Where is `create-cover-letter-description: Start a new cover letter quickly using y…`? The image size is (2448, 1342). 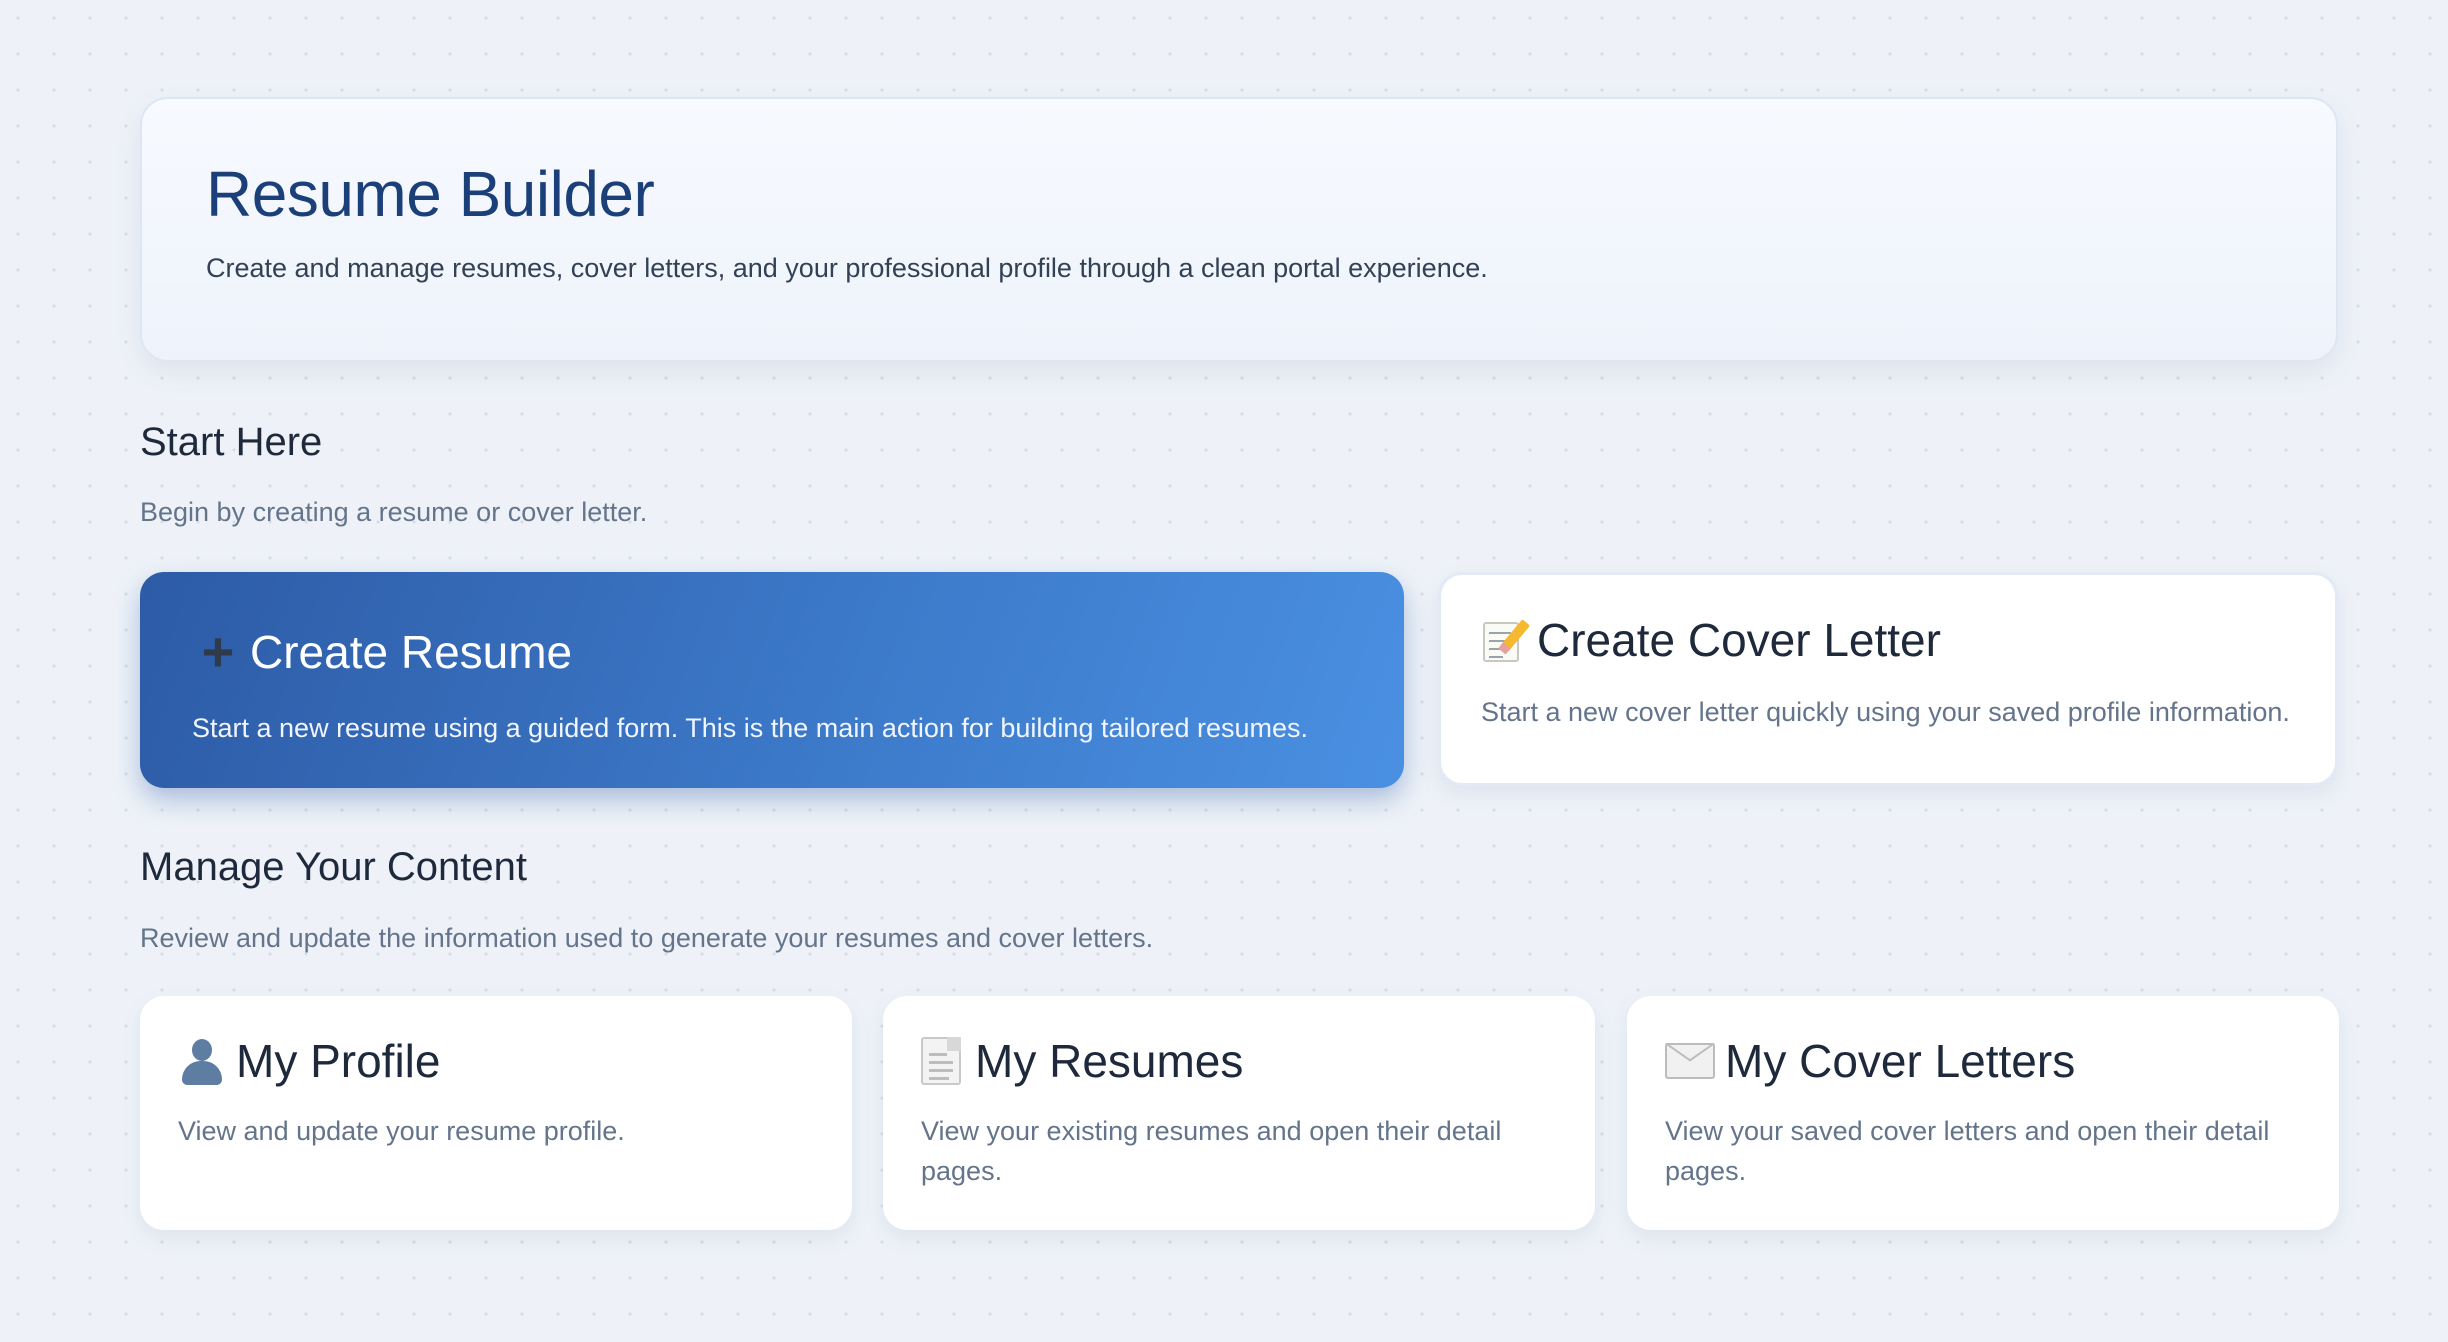
create-cover-letter-description: Start a new cover letter quickly using y… is located at coordinates (1885, 711).